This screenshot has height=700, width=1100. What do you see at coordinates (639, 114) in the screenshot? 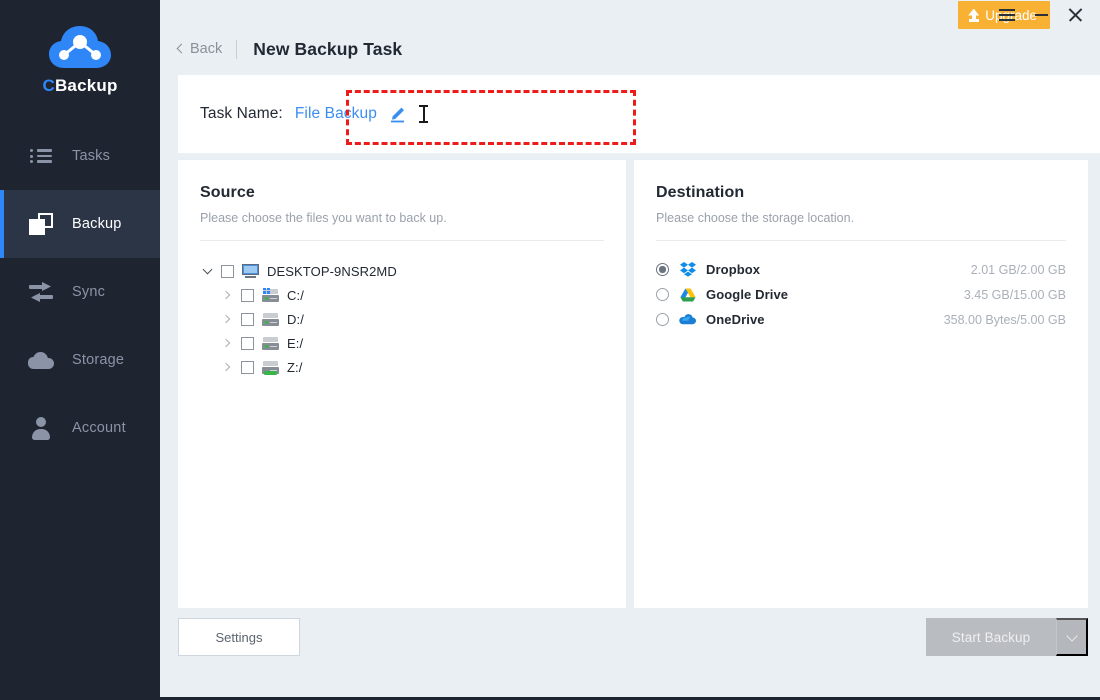
I see `task-name-card: Task Name: File Backup` at bounding box center [639, 114].